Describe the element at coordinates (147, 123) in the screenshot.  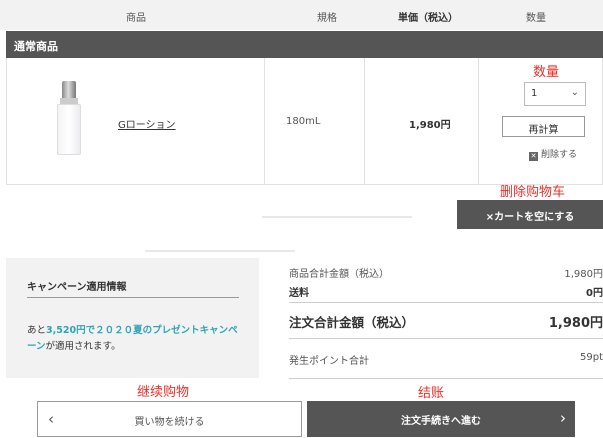
I see `product-name-link: Gローション` at that location.